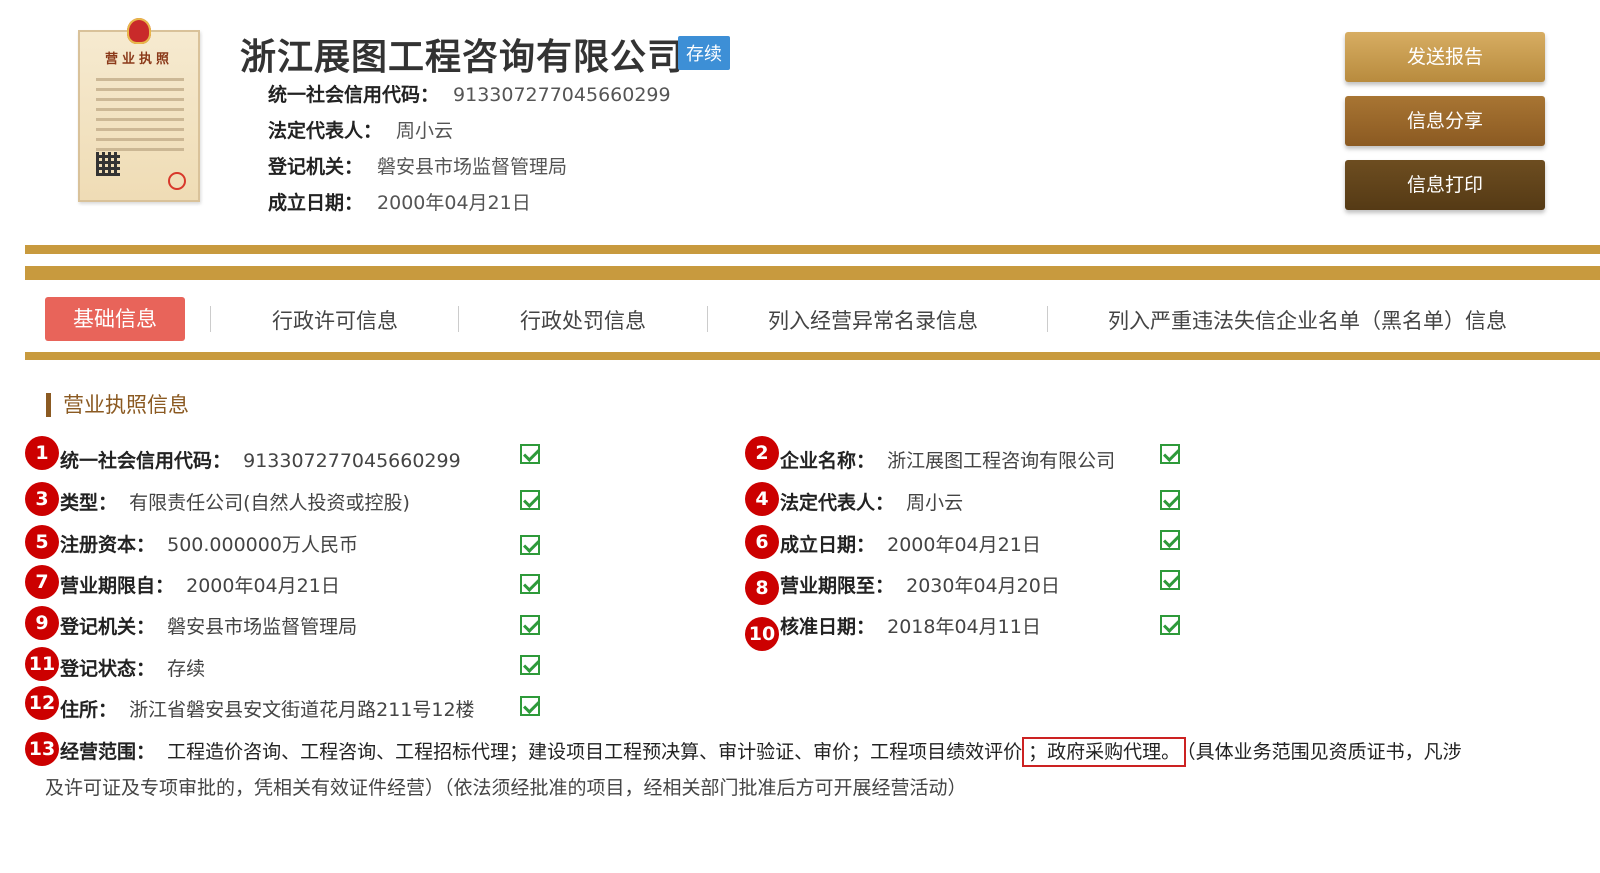  What do you see at coordinates (762, 588) in the screenshot?
I see `number-badge: 8` at bounding box center [762, 588].